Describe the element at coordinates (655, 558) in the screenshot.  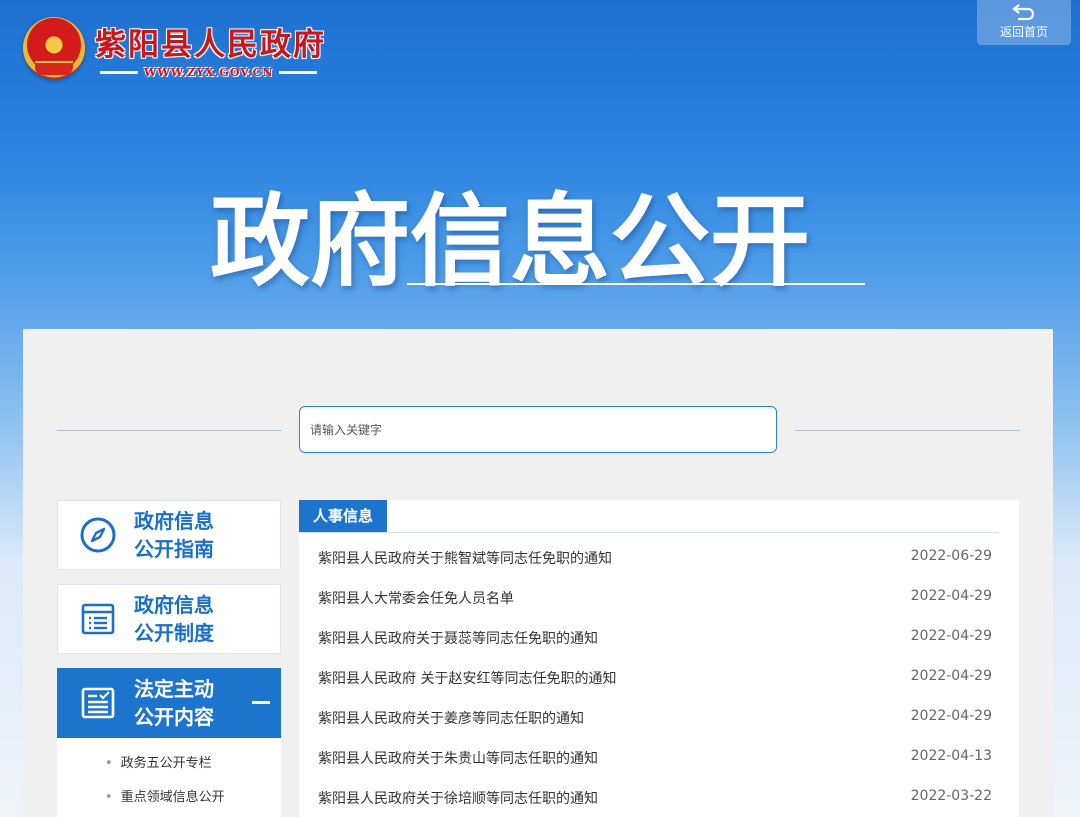
I see `list-item: 紫阳县人民政府关于熊智斌等同志任免职的通知 2022-06-29` at that location.